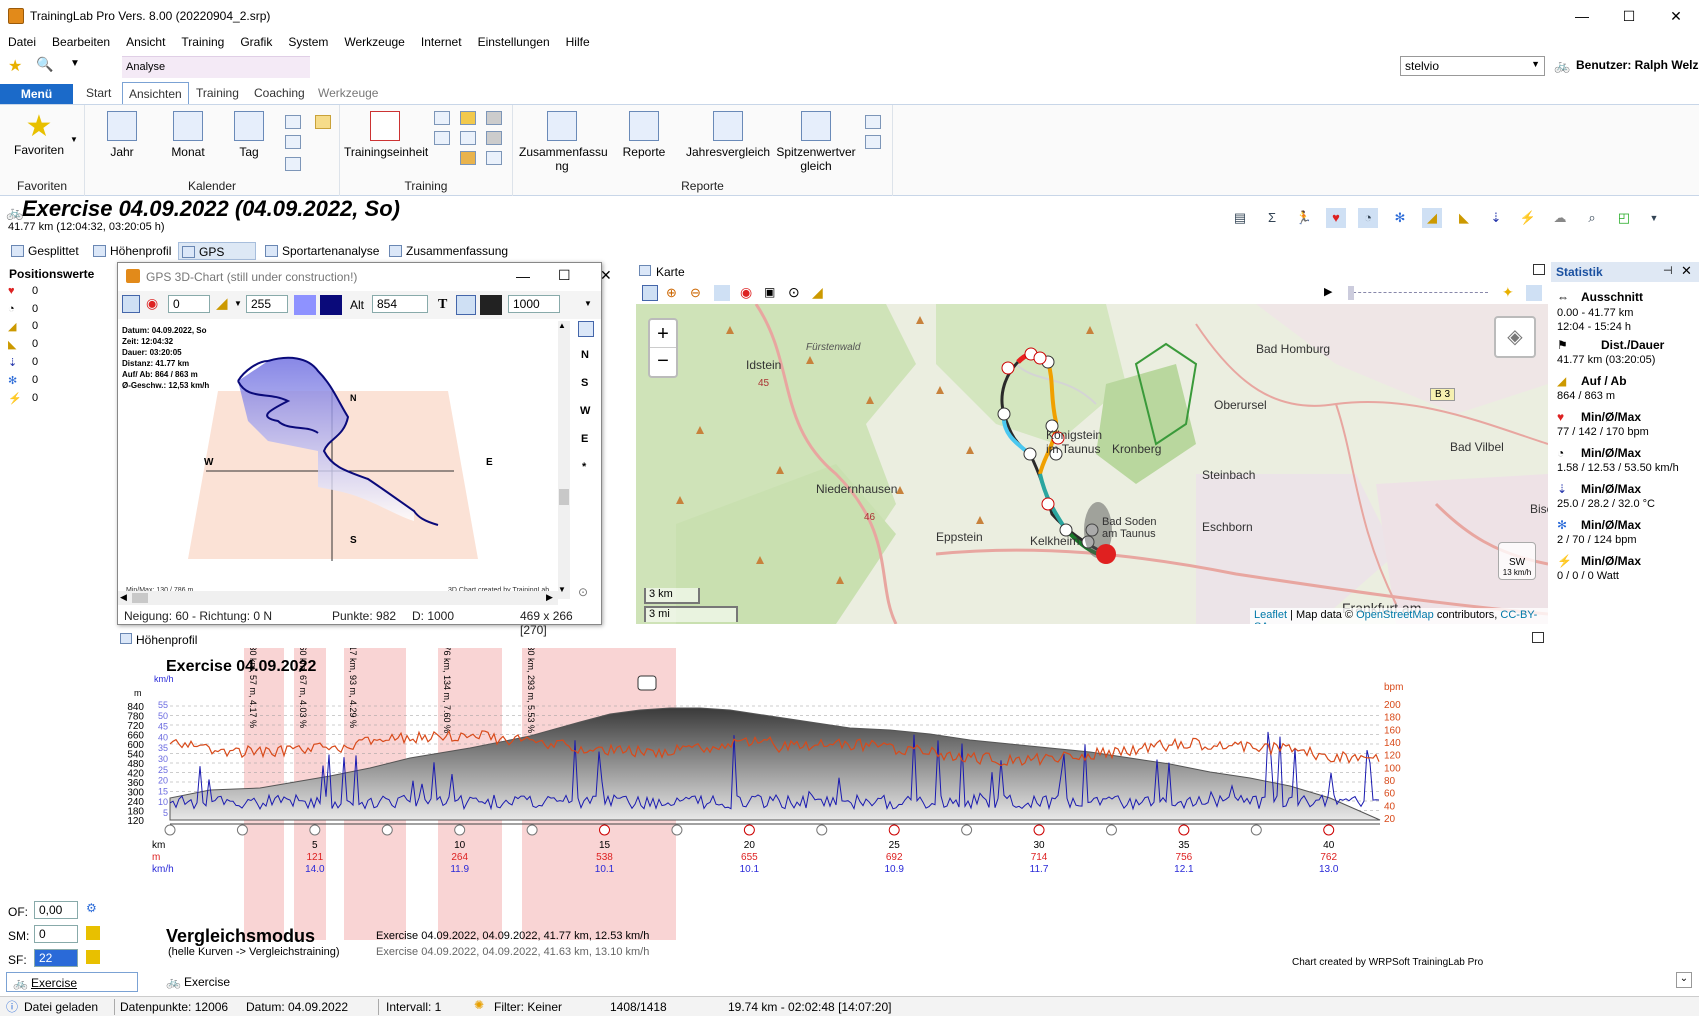 The height and width of the screenshot is (1016, 1699). I want to click on arrow-up-icon: ⊙, so click(794, 292).